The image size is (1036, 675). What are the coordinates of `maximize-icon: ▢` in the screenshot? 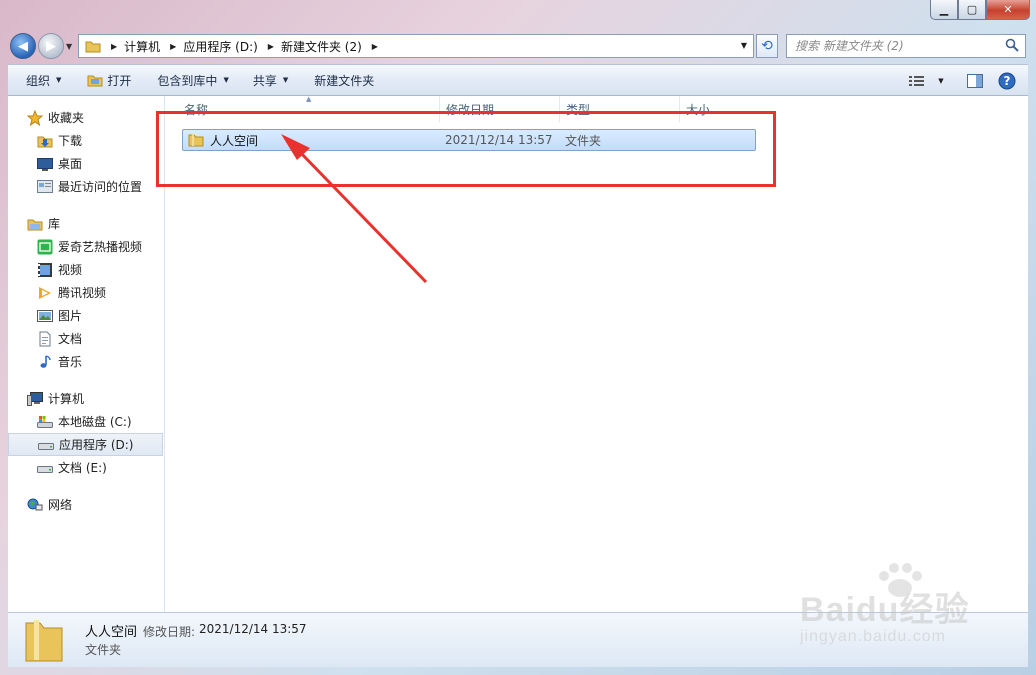 It's located at (972, 9).